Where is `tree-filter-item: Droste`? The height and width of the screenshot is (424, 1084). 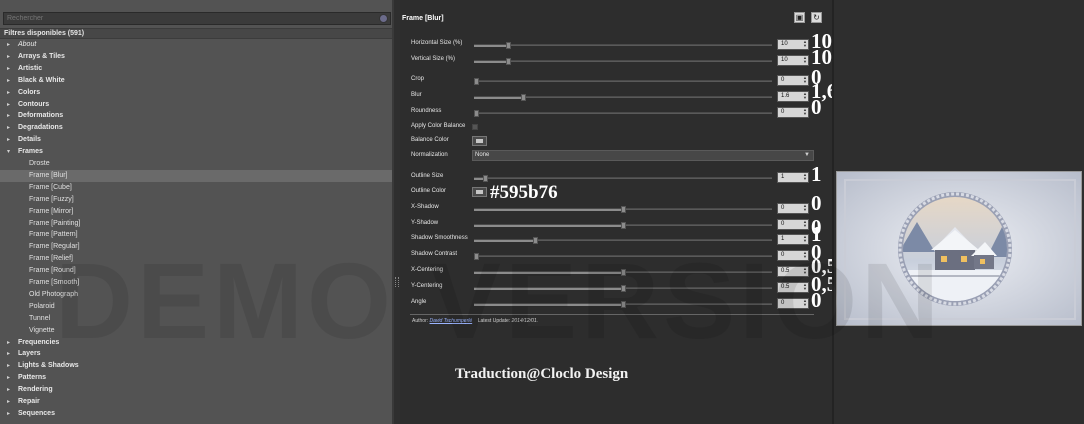 tree-filter-item: Droste is located at coordinates (196, 164).